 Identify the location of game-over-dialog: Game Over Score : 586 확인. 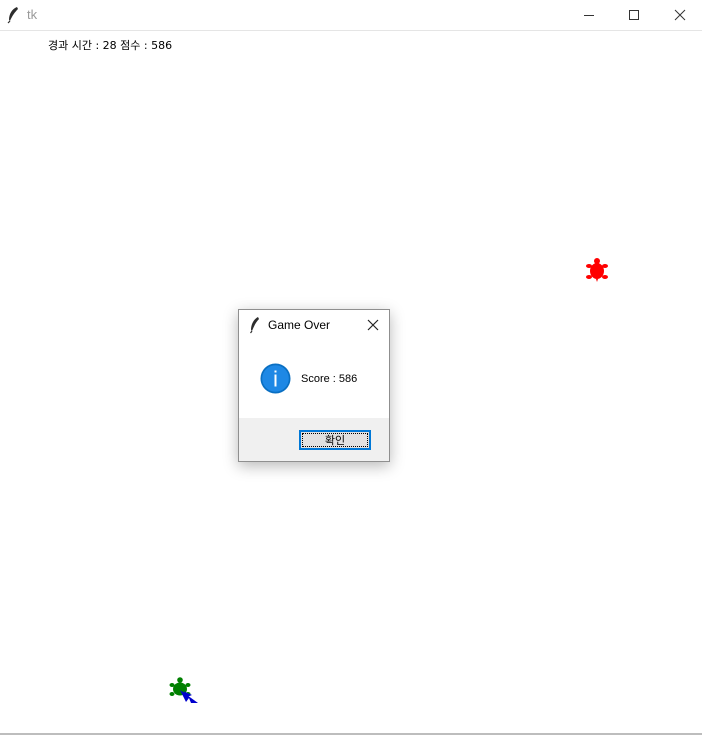
(314, 385).